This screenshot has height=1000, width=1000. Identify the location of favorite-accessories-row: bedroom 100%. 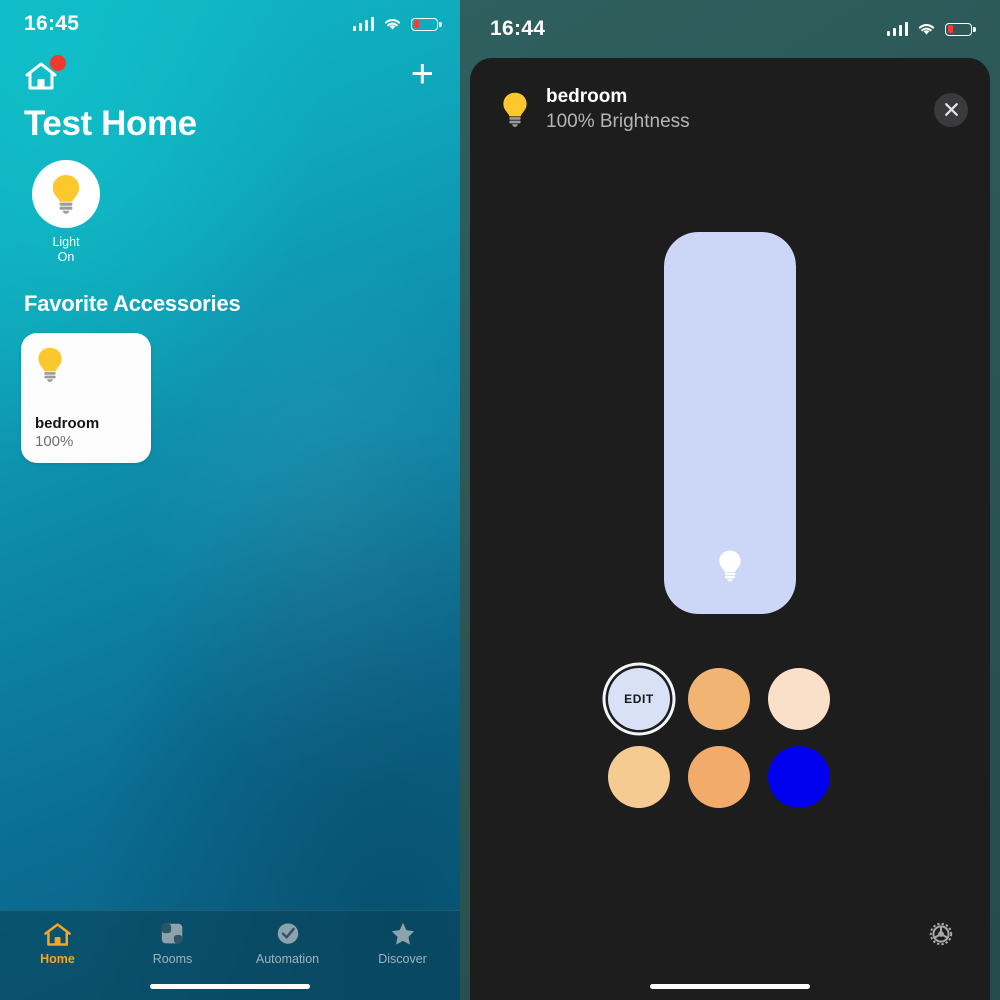
(230, 390).